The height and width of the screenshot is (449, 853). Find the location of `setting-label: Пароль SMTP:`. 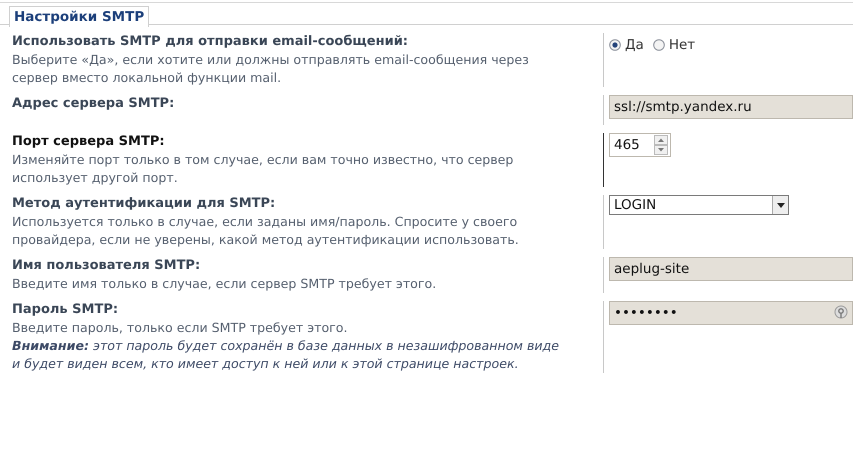

setting-label: Пароль SMTP: is located at coordinates (66, 310).